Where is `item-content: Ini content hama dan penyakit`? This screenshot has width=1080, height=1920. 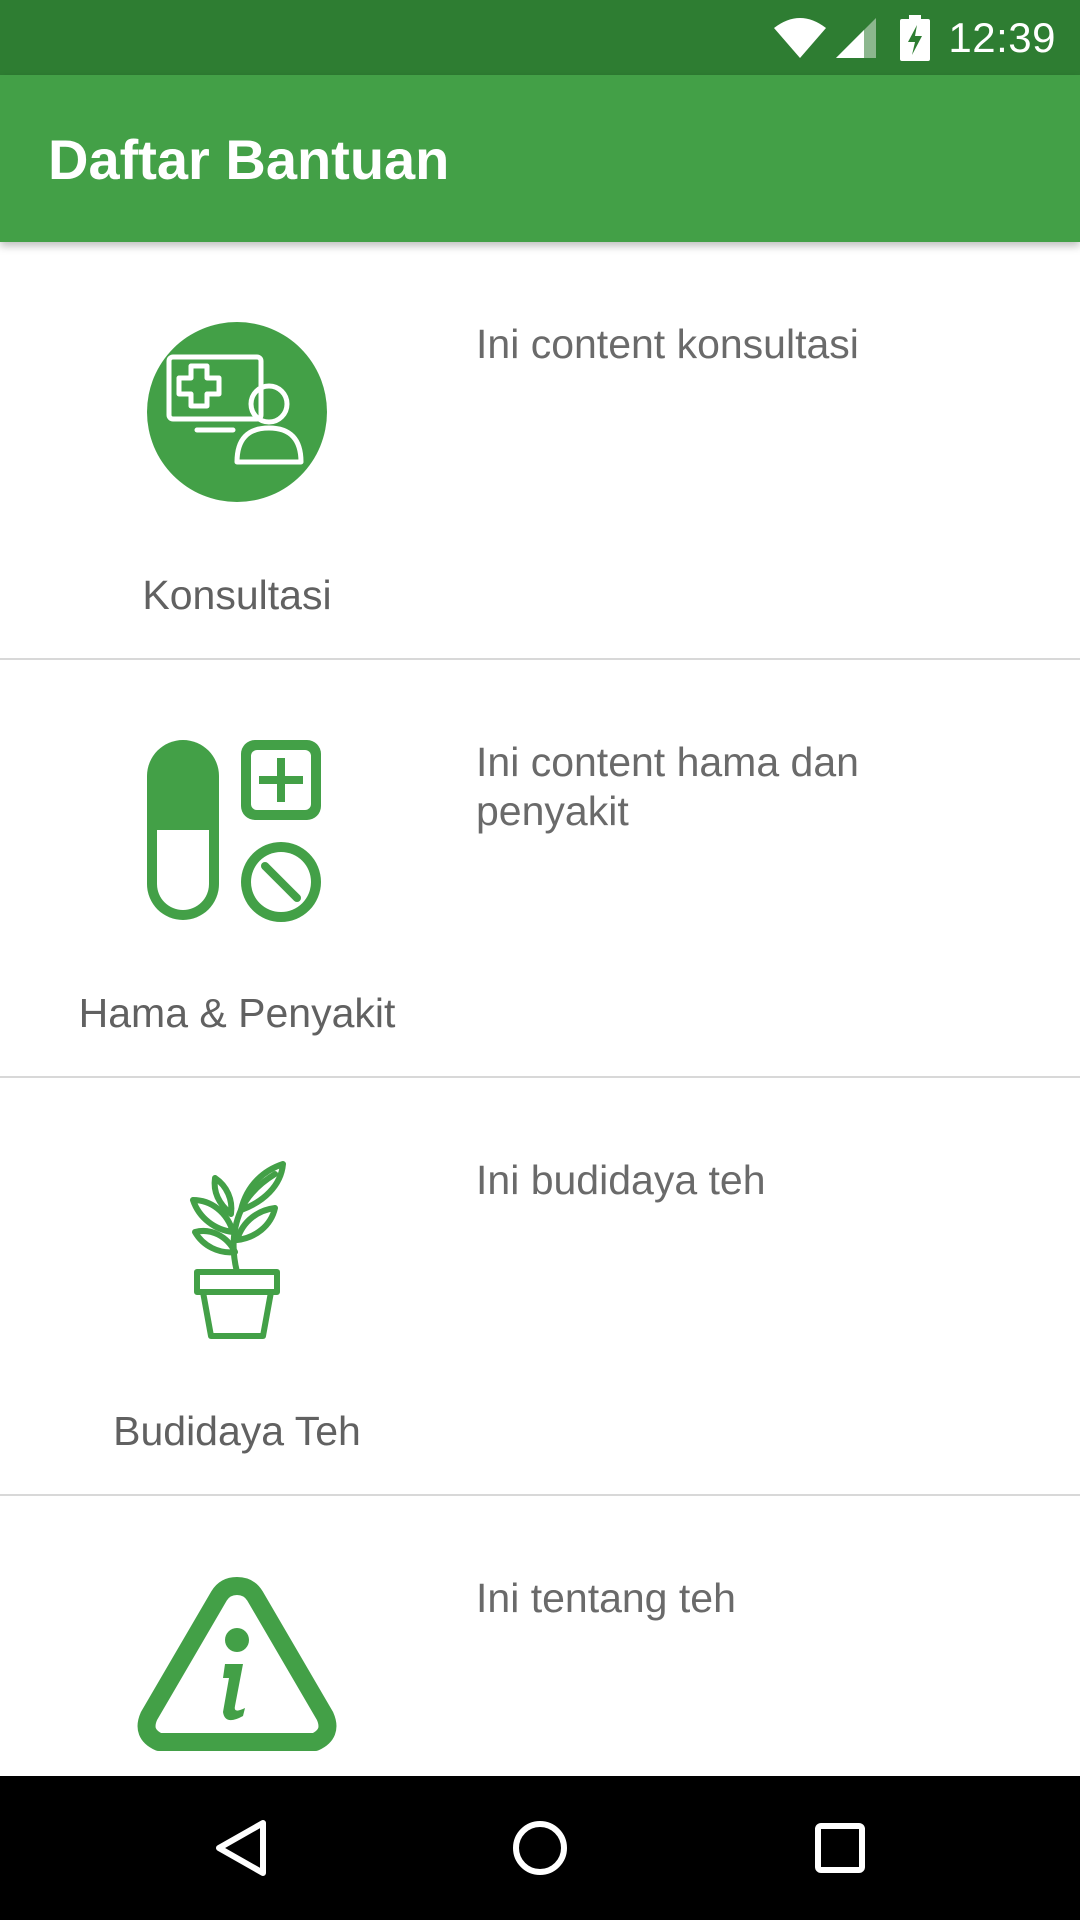 item-content: Ini content hama dan penyakit is located at coordinates (667, 786).